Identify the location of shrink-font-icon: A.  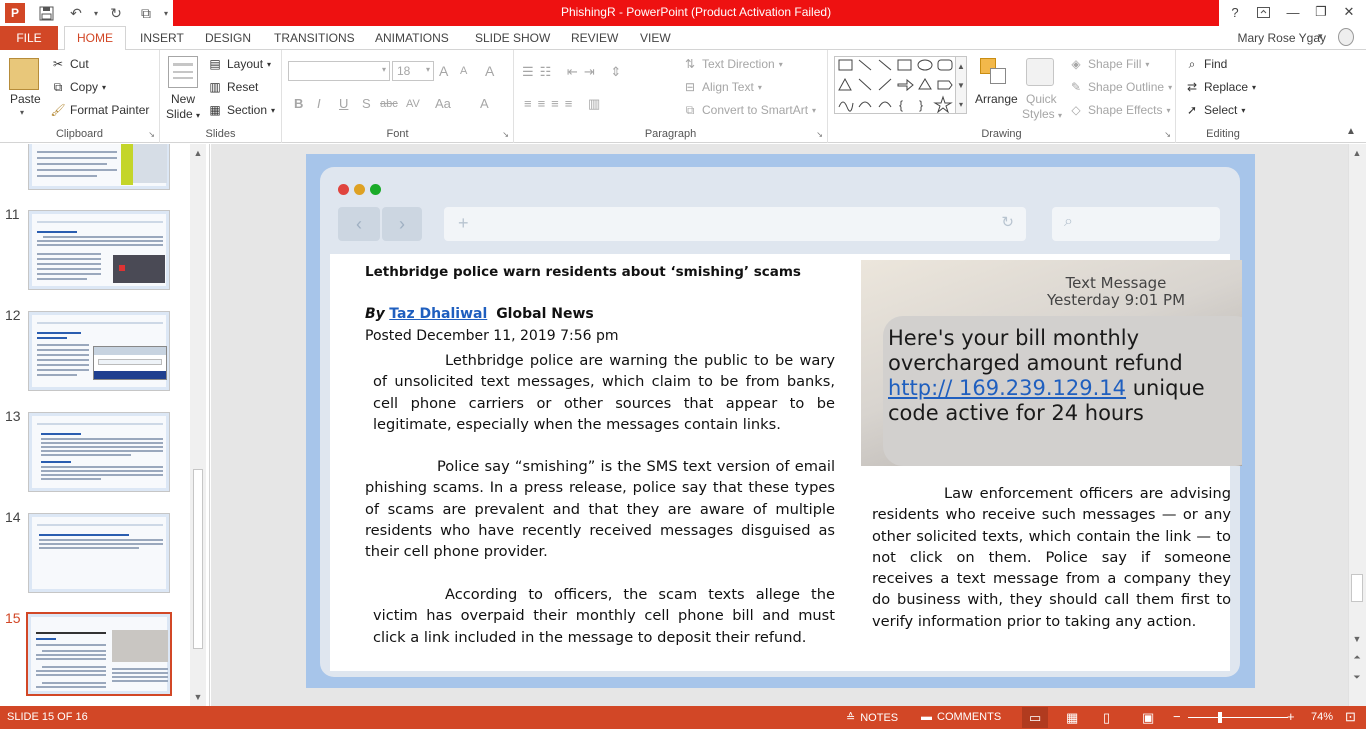
(463, 71).